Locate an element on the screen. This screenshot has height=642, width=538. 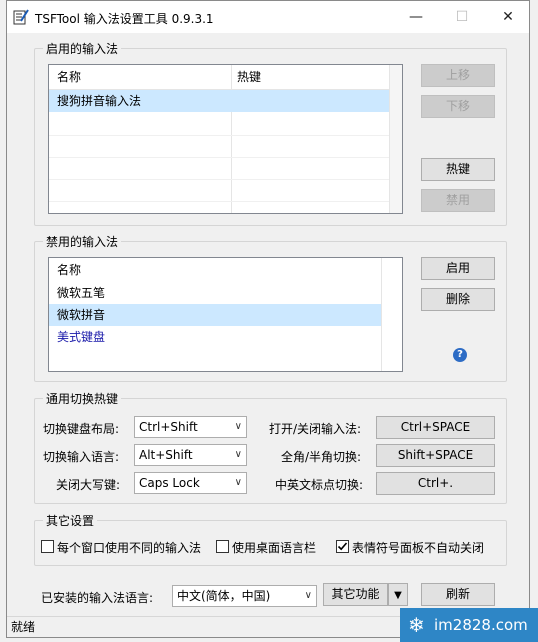
switch-layout-select: Ctrl+Shift ∨ is located at coordinates (190, 427).